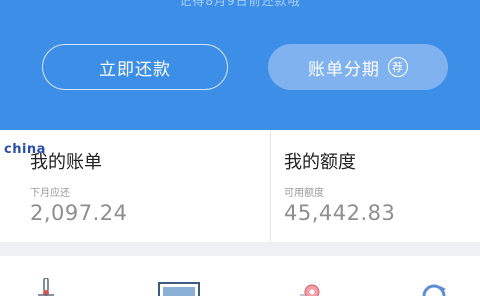 This screenshot has height=300, width=480. What do you see at coordinates (50, 193) in the screenshot?
I see `next-month-due-label: 下月应还` at bounding box center [50, 193].